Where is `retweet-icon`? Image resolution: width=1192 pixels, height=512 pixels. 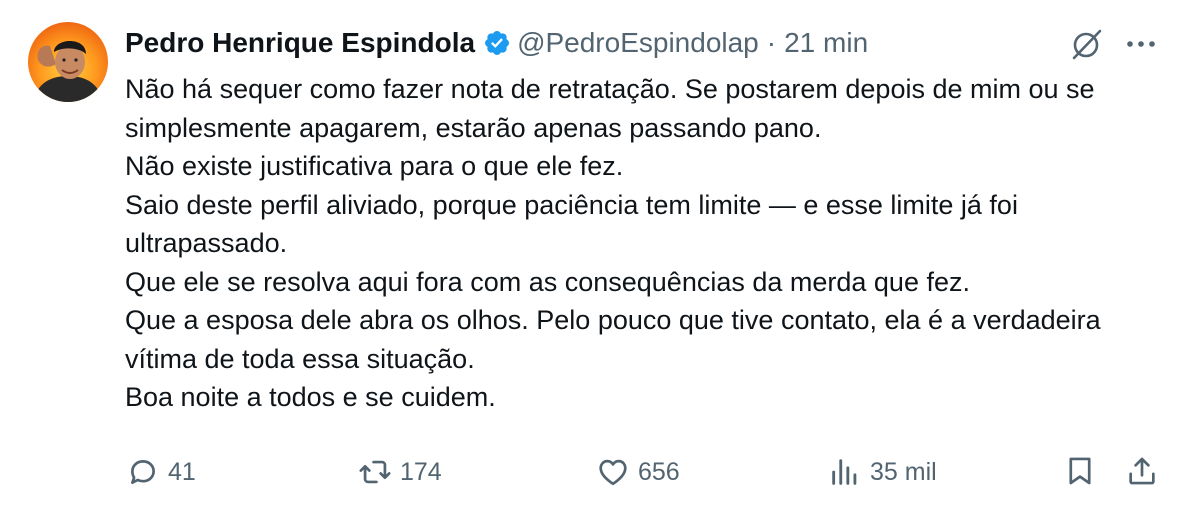
retweet-icon is located at coordinates (375, 472).